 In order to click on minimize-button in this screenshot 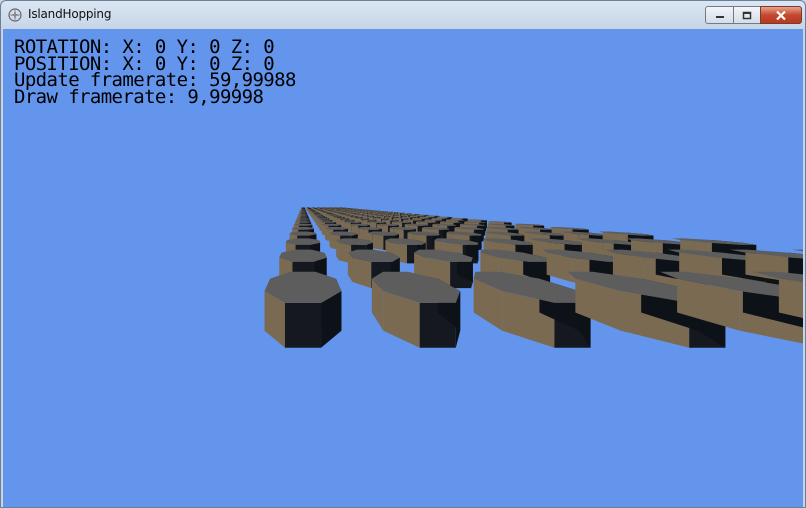, I will do `click(719, 15)`.